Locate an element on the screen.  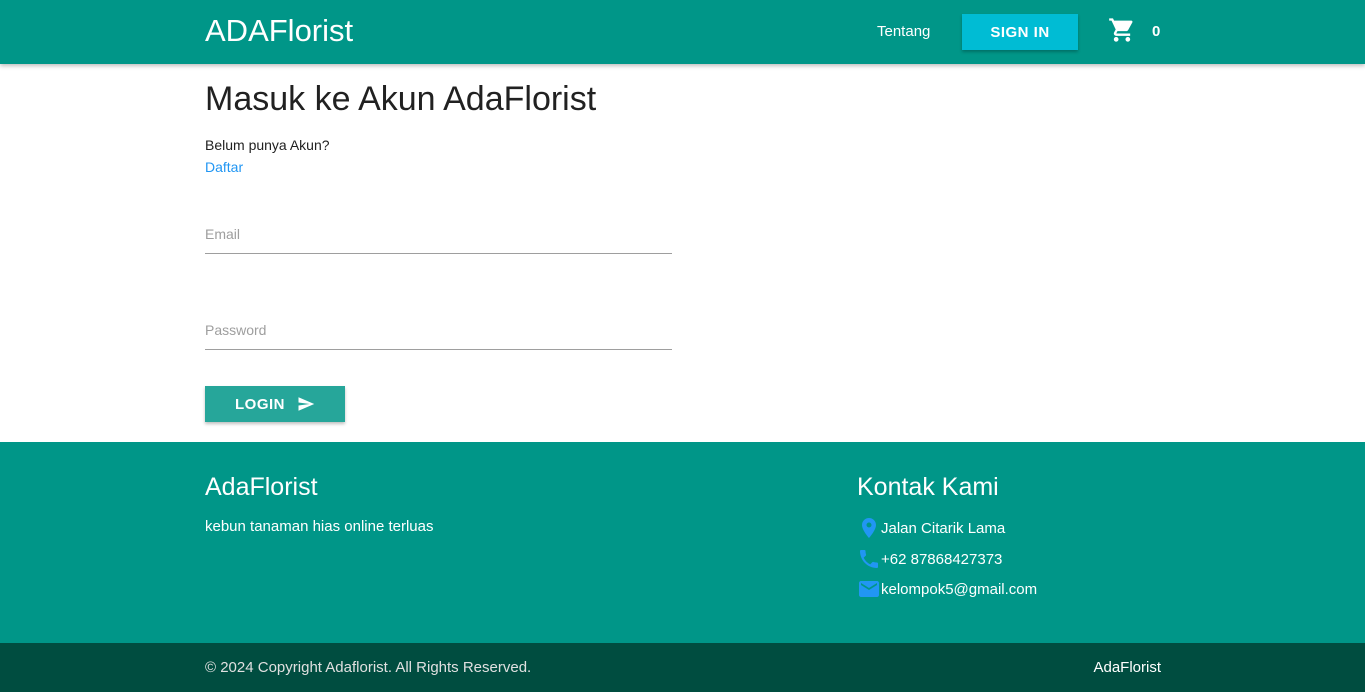
contact-phone: +62 87868427373 is located at coordinates (1007, 559).